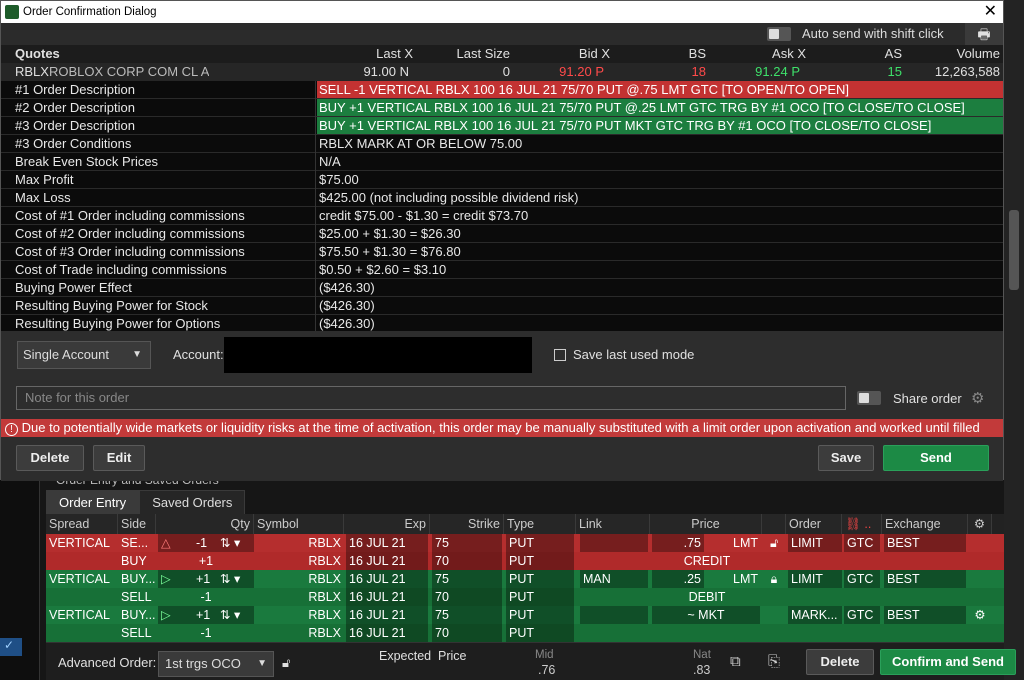 This screenshot has width=1024, height=680. I want to click on col-exchange: Exchange, so click(925, 524).